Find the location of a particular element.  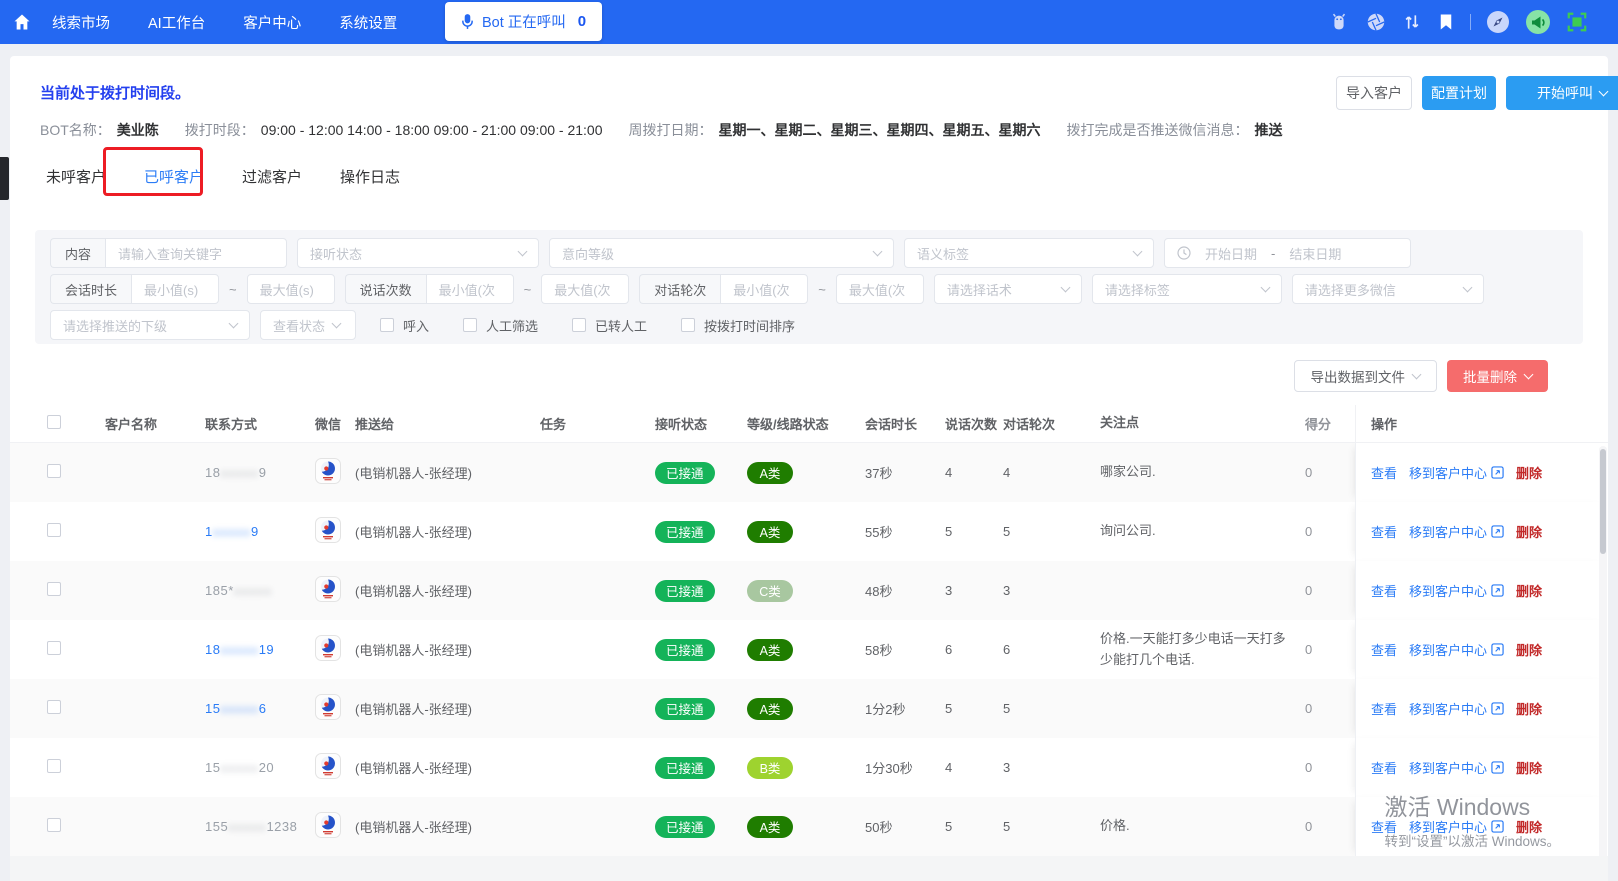

nav-item-system-settings: 系统设置 is located at coordinates (368, 22).